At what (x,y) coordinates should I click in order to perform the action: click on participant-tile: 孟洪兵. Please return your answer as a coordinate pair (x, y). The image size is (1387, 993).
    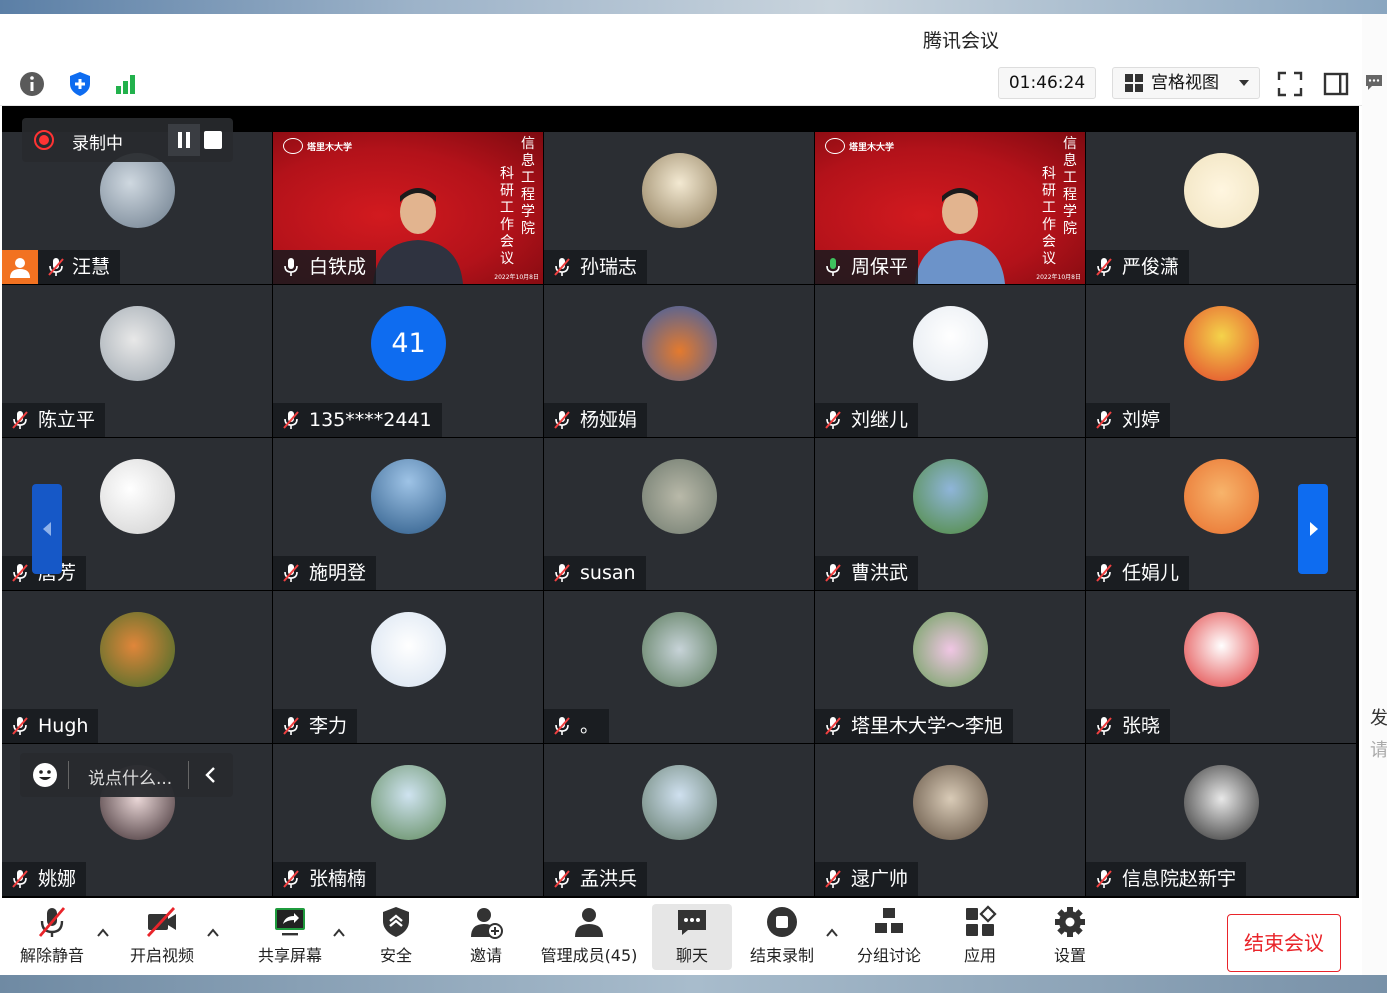
    Looking at the image, I should click on (679, 820).